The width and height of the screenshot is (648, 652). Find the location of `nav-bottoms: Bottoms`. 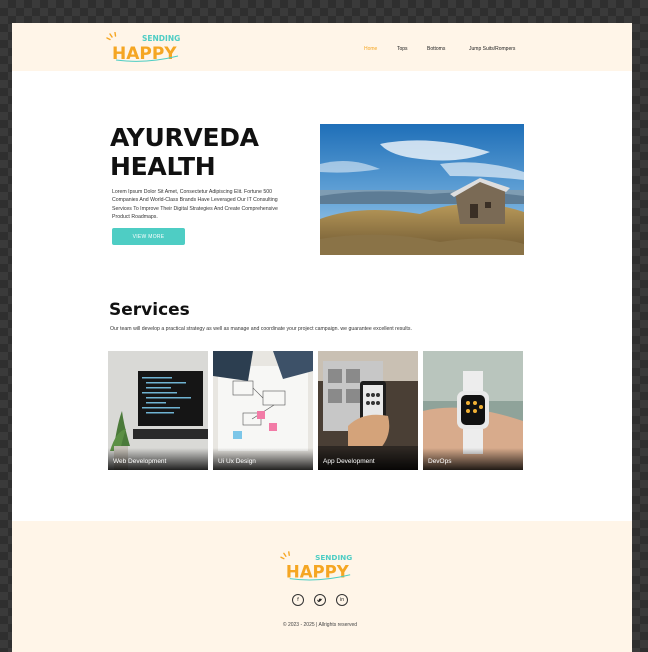

nav-bottoms: Bottoms is located at coordinates (436, 49).